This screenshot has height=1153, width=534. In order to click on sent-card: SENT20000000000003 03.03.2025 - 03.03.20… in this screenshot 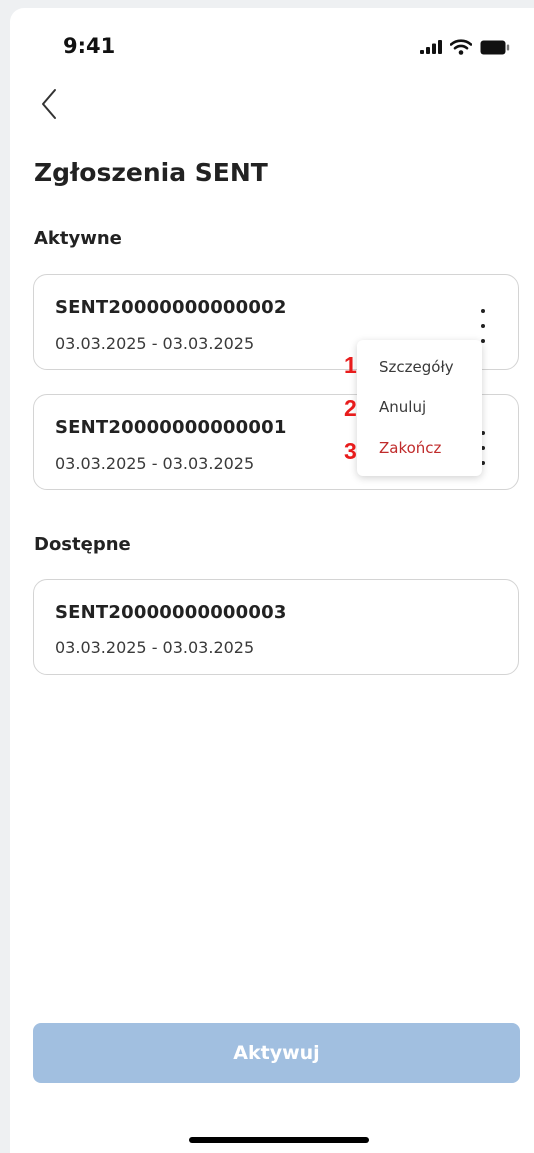, I will do `click(276, 627)`.